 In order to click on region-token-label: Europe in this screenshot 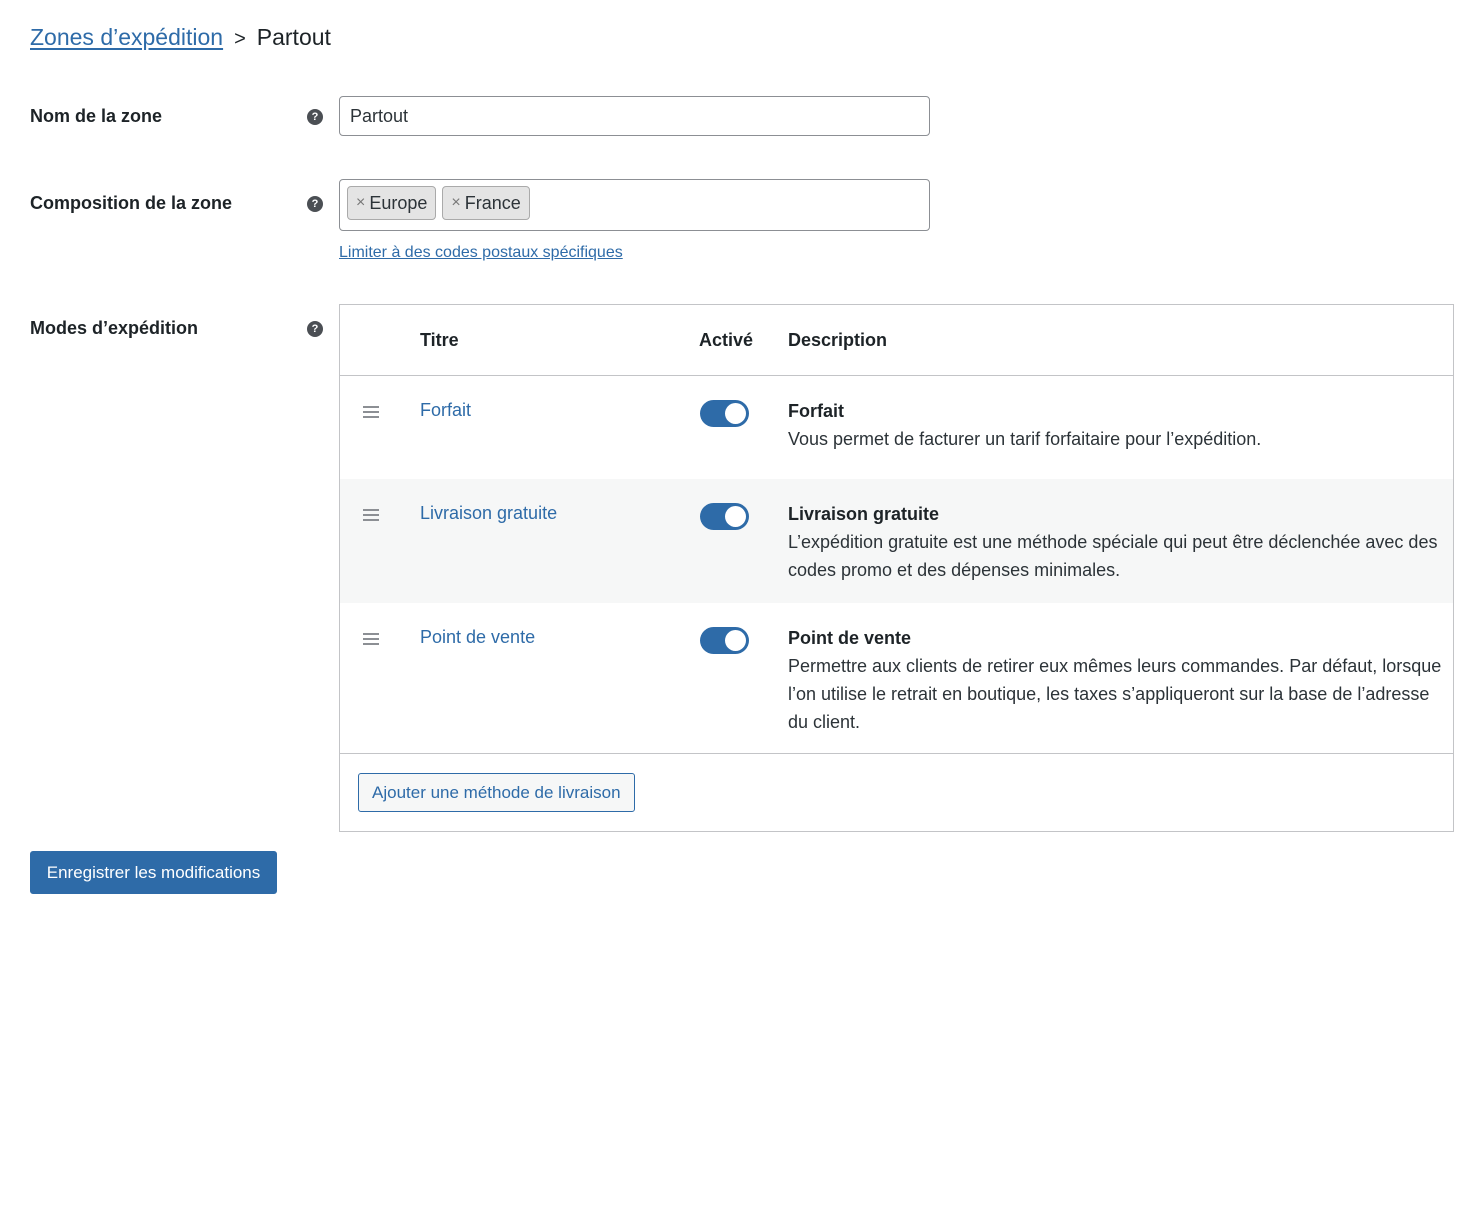, I will do `click(398, 202)`.